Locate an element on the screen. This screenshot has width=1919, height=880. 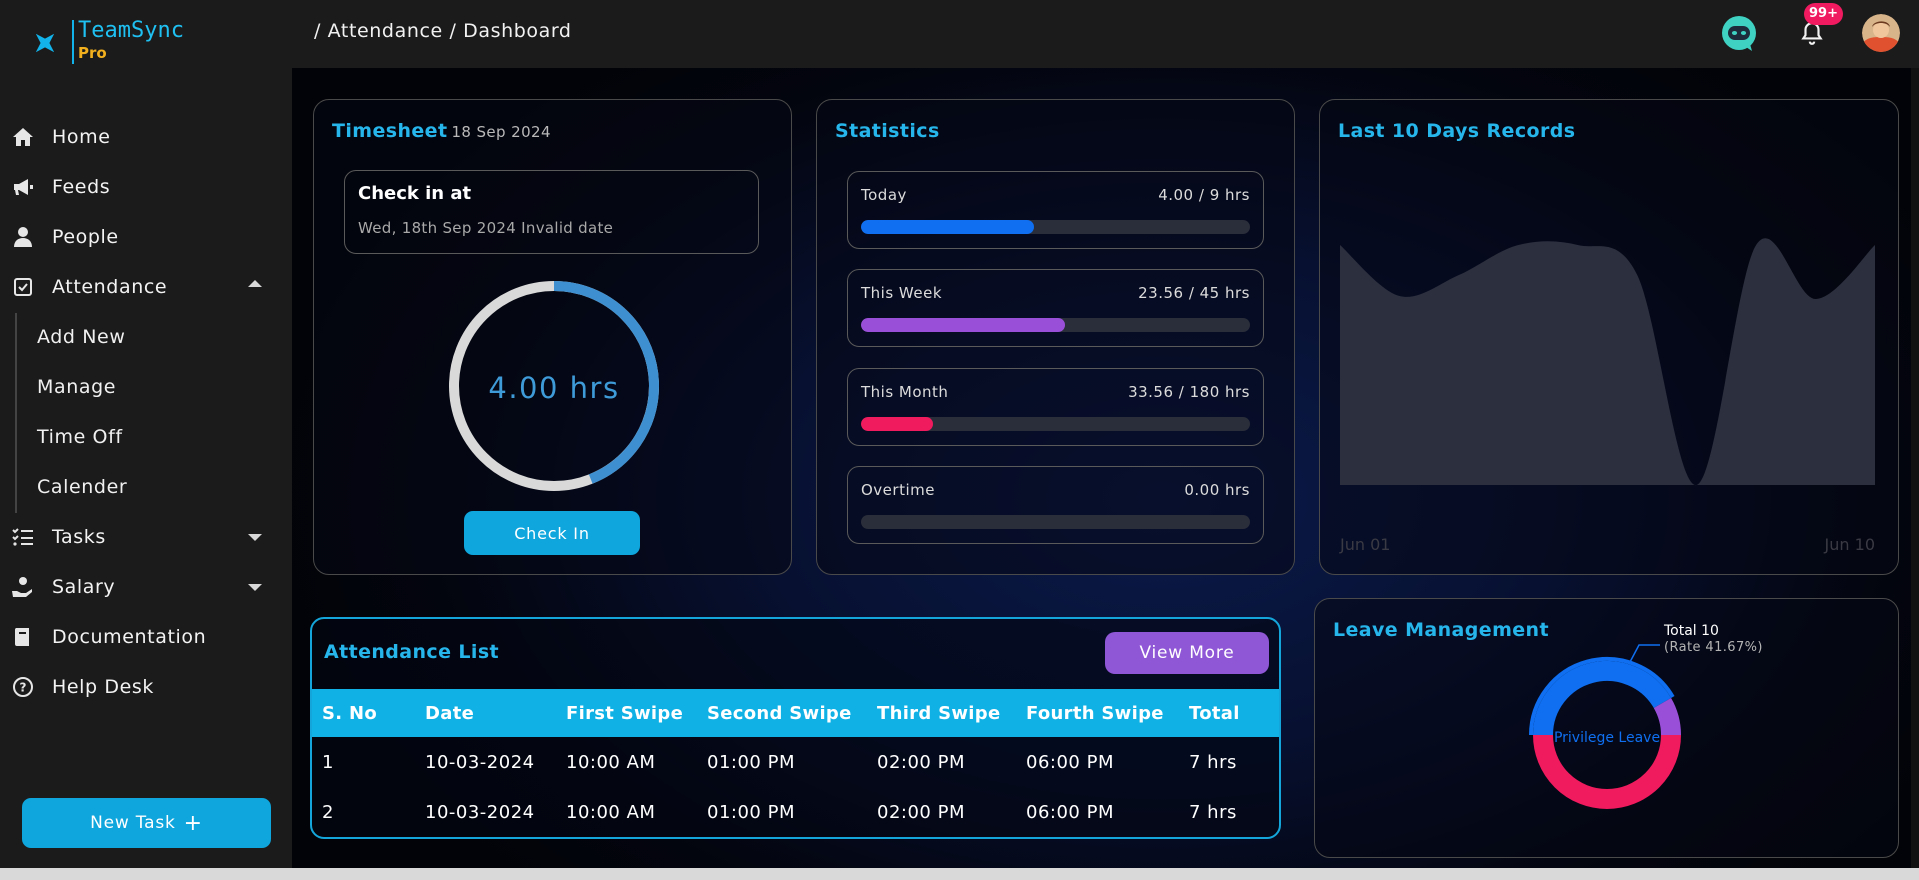
table-cell: 06:00 PM is located at coordinates (1070, 812).